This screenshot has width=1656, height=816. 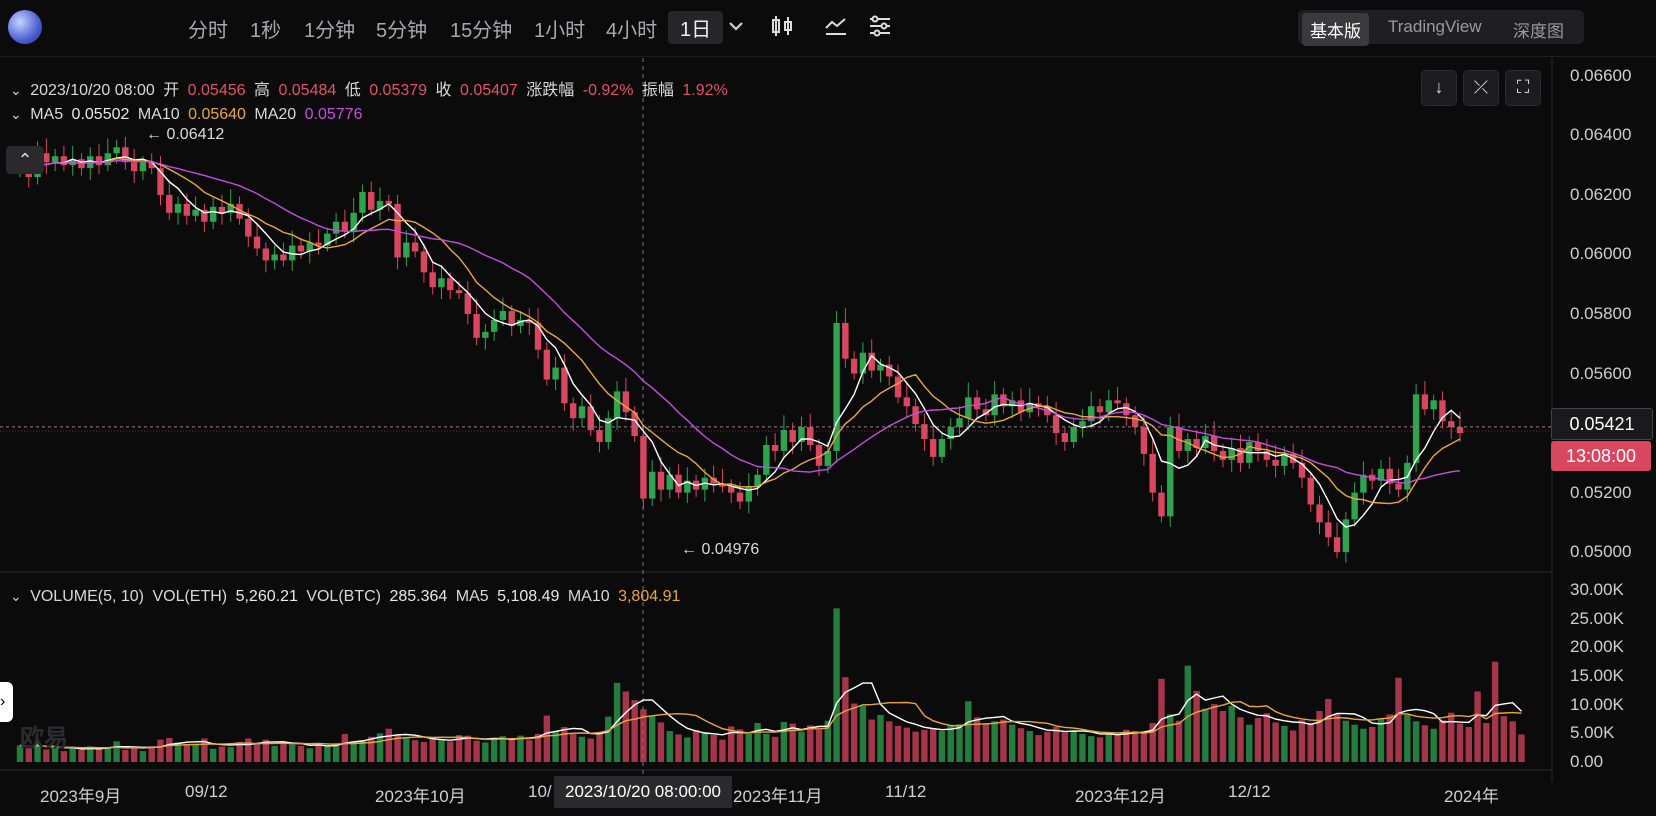 I want to click on ma20-value: 0.05776, so click(x=333, y=114).